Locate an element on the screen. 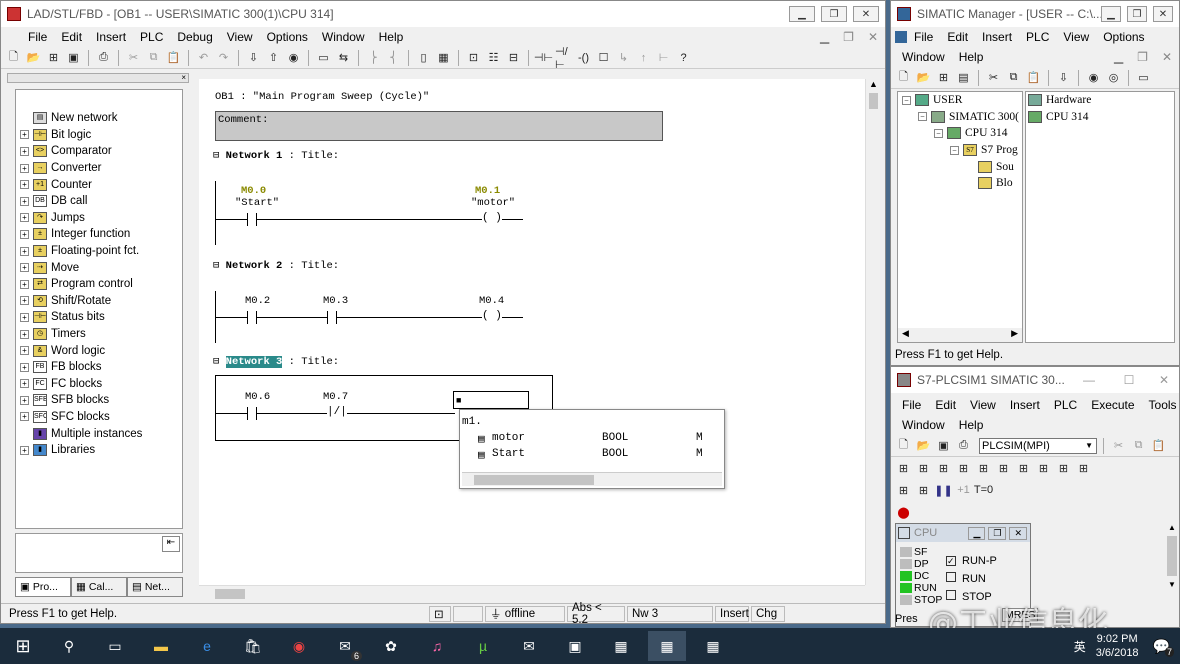 The image size is (1180, 664). autocomplete-scrollbar is located at coordinates (592, 479).